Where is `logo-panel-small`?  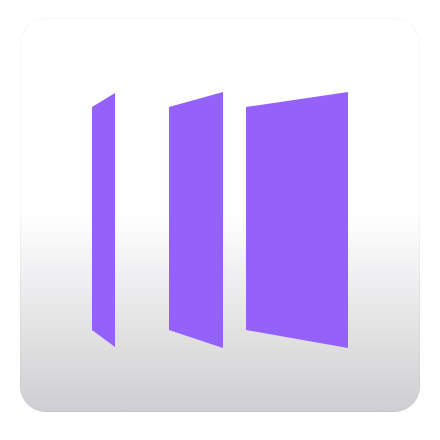
logo-panel-small is located at coordinates (103, 220).